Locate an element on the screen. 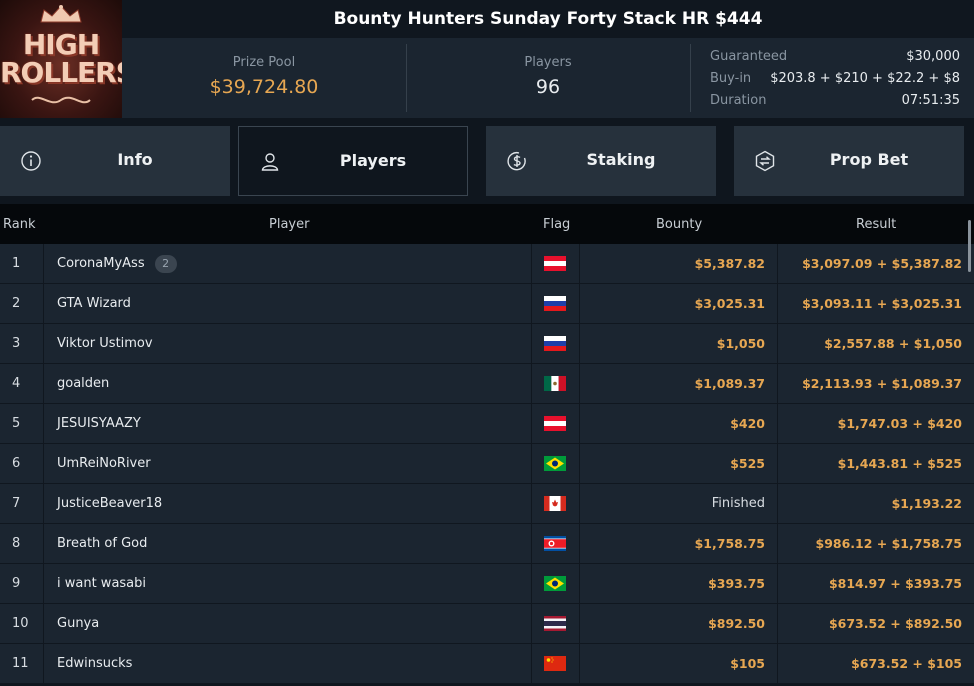 This screenshot has width=974, height=686. players-value: 96 is located at coordinates (548, 87).